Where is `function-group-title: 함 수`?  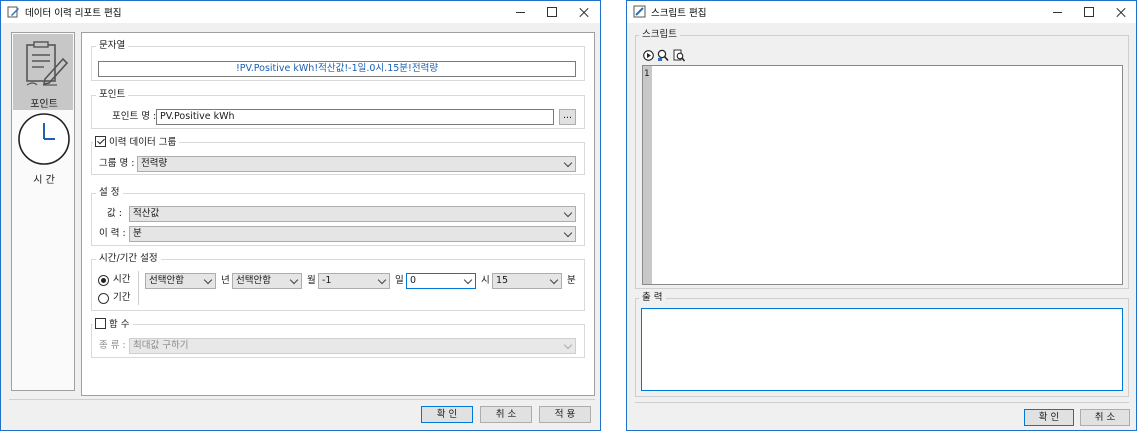 function-group-title: 함 수 is located at coordinates (119, 324).